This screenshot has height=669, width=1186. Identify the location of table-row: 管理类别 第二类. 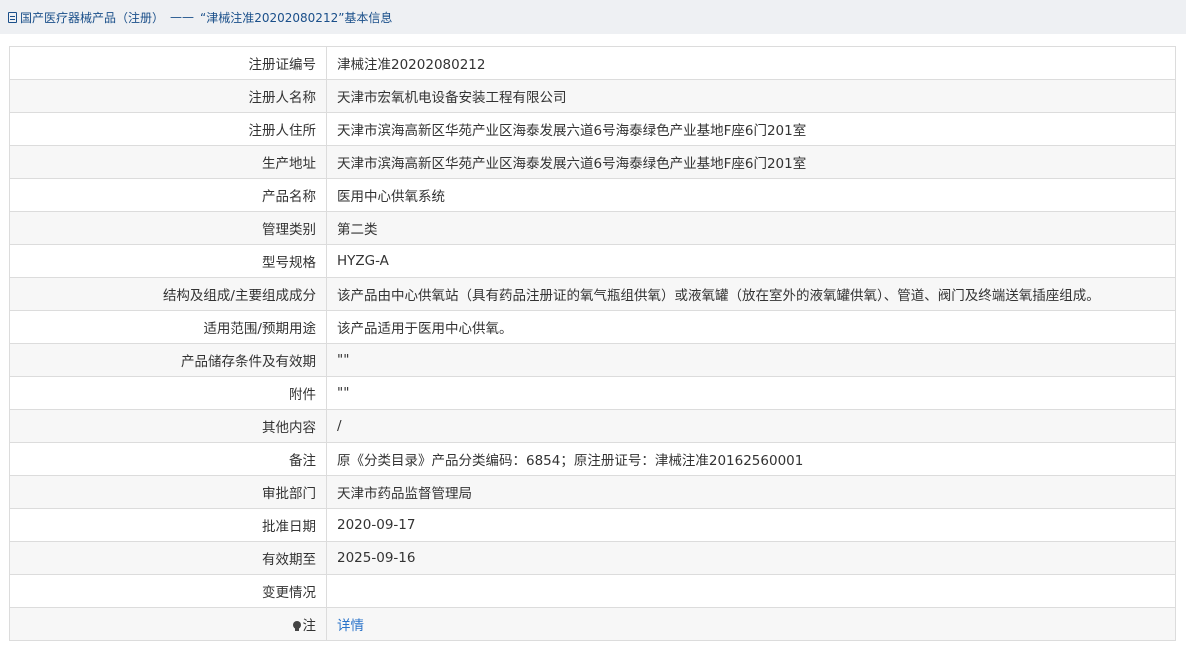
(592, 228).